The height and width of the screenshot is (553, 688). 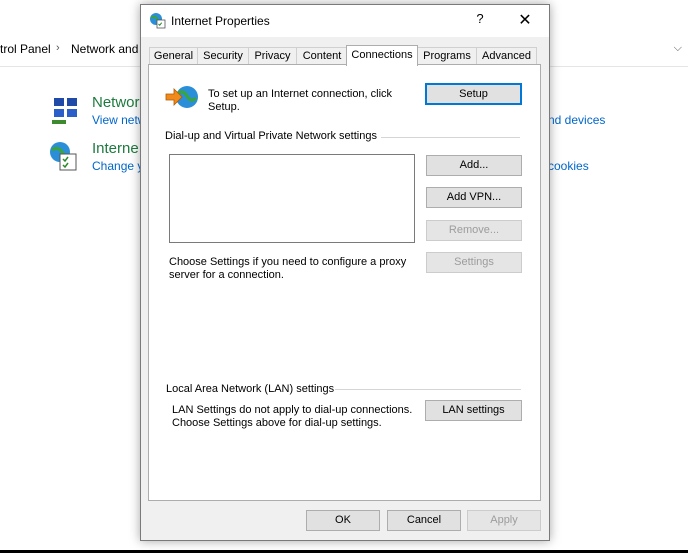 What do you see at coordinates (568, 166) in the screenshot?
I see `internet-options-link-right: cookies` at bounding box center [568, 166].